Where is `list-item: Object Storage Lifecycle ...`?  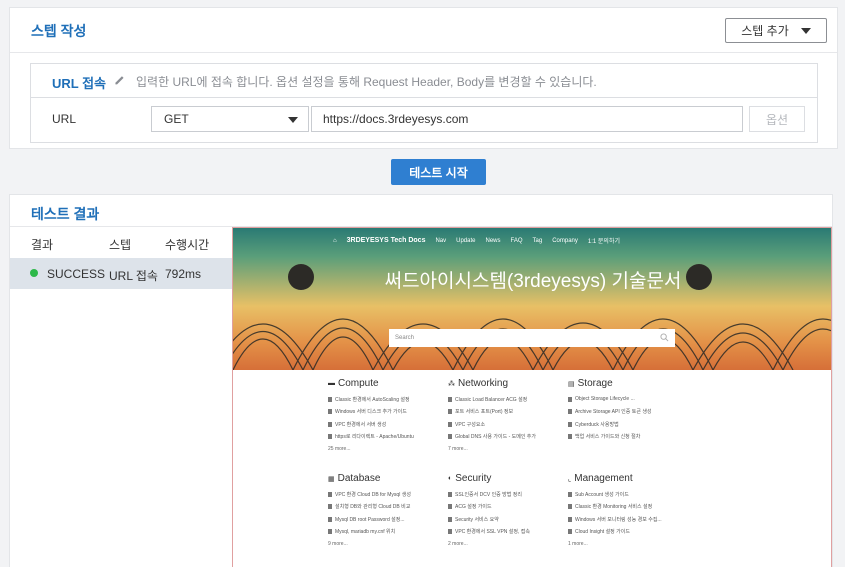 list-item: Object Storage Lifecycle ... is located at coordinates (605, 399).